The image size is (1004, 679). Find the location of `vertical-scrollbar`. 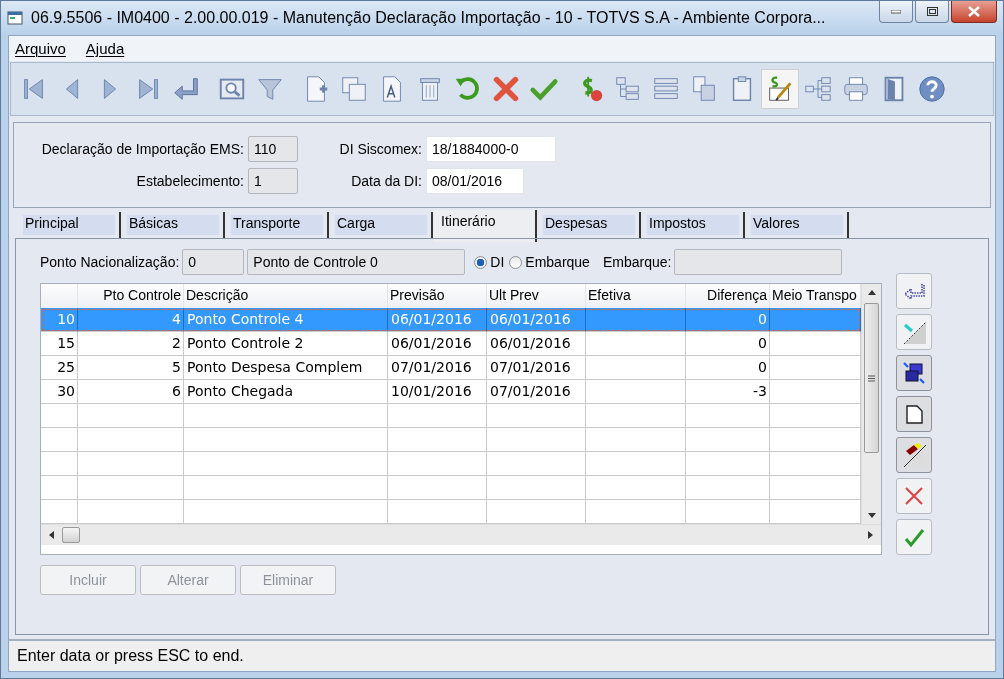

vertical-scrollbar is located at coordinates (871, 404).